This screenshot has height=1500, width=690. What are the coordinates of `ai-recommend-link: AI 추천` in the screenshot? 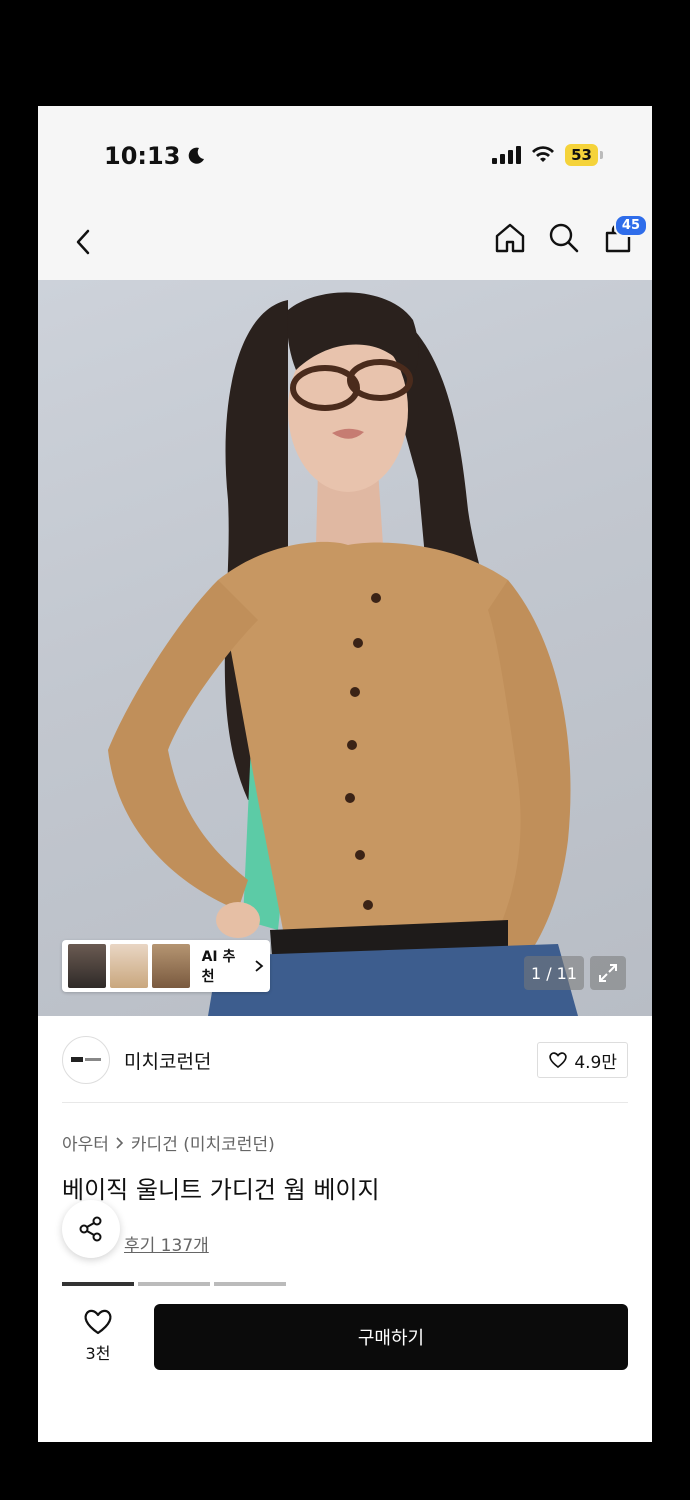 It's located at (233, 966).